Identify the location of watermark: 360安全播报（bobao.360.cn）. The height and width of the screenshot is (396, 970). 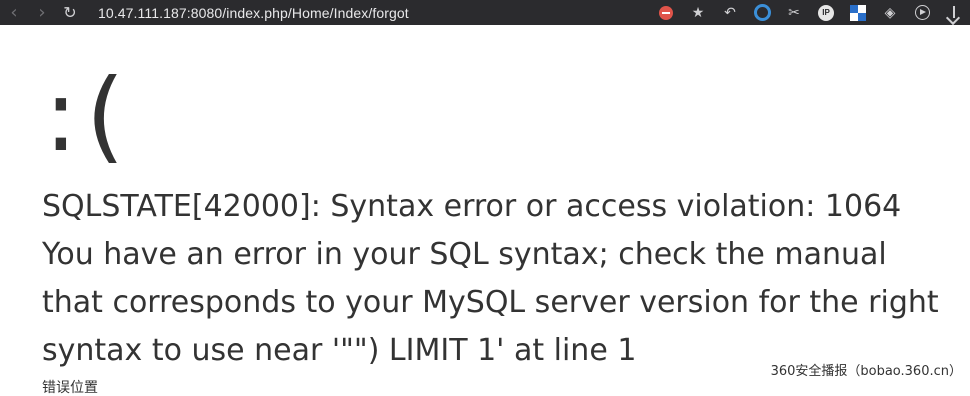
(866, 369).